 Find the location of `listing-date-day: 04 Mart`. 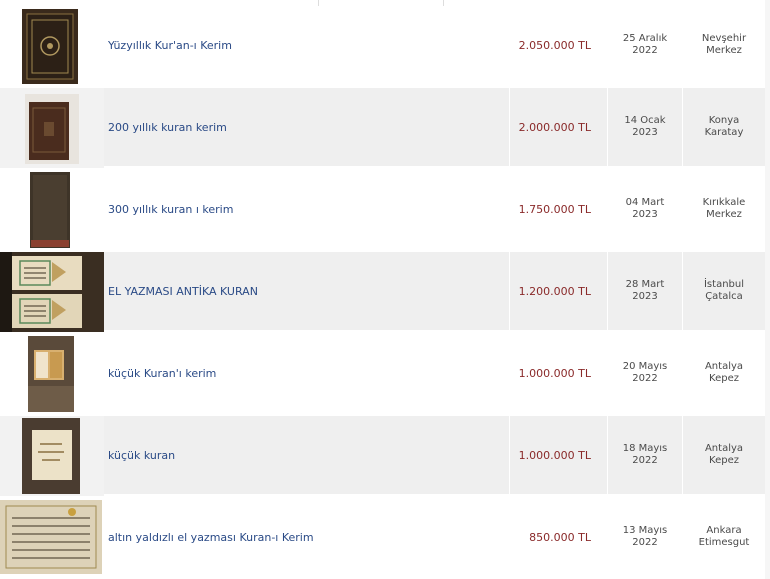

listing-date-day: 04 Mart is located at coordinates (645, 202).